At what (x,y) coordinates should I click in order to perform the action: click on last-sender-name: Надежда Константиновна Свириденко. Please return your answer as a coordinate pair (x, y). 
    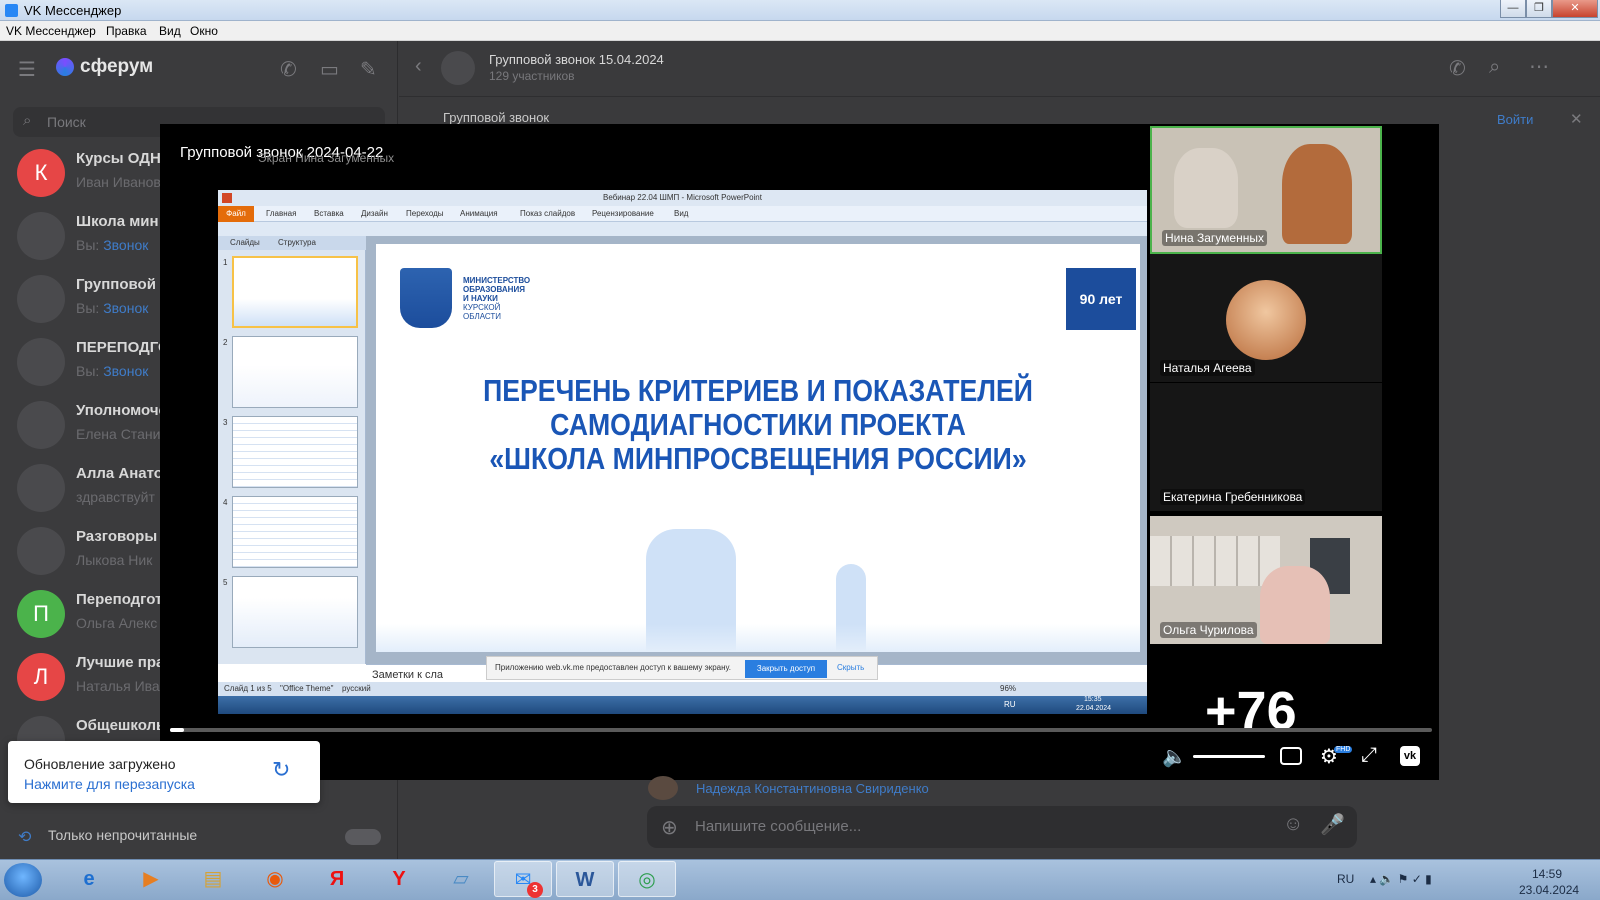
    Looking at the image, I should click on (812, 788).